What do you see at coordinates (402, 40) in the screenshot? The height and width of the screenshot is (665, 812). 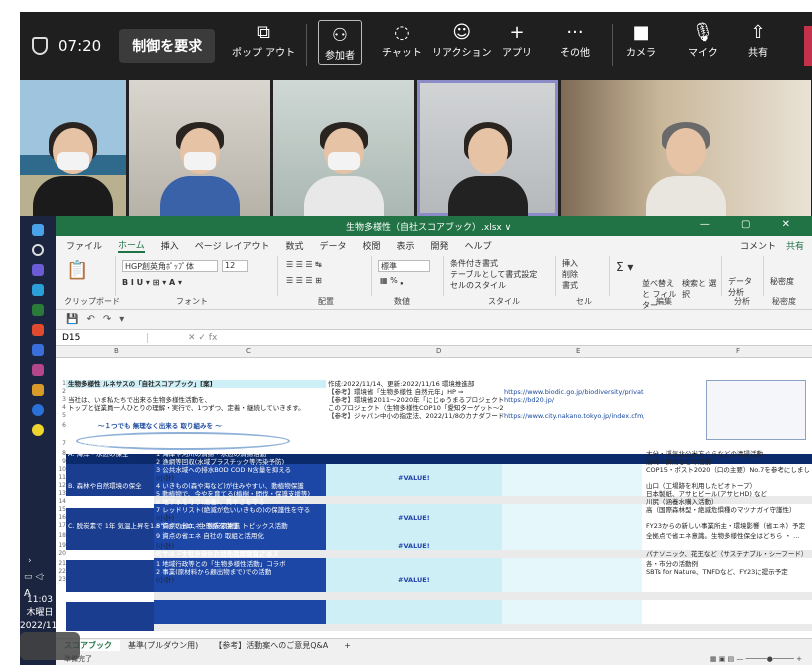 I see `chat-button: ◌ チャット` at bounding box center [402, 40].